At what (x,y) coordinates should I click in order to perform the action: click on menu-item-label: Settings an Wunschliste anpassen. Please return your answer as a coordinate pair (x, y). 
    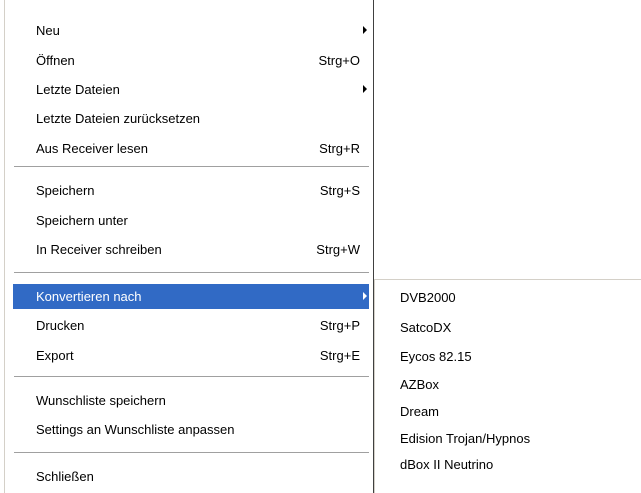
    Looking at the image, I should click on (135, 429).